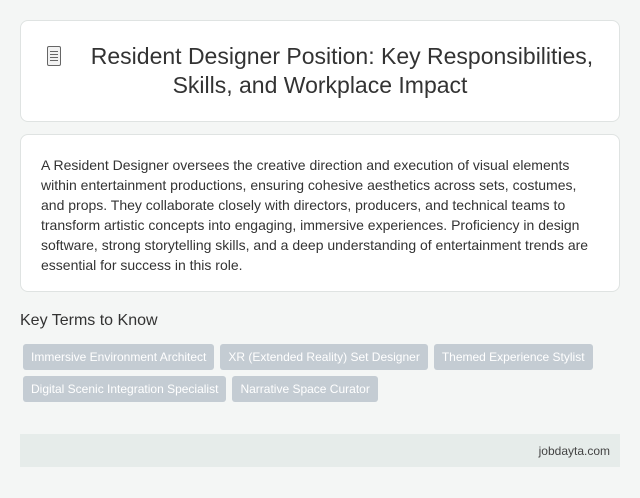 The width and height of the screenshot is (640, 498). Describe the element at coordinates (89, 320) in the screenshot. I see `key-terms-heading: Key Terms to Know` at that location.